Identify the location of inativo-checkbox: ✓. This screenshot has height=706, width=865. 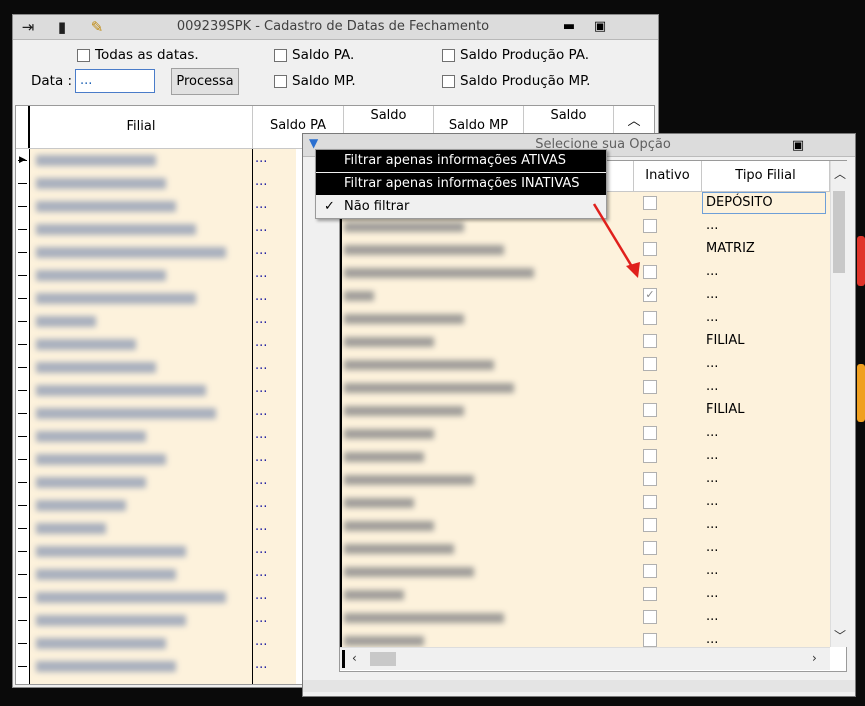
(650, 295).